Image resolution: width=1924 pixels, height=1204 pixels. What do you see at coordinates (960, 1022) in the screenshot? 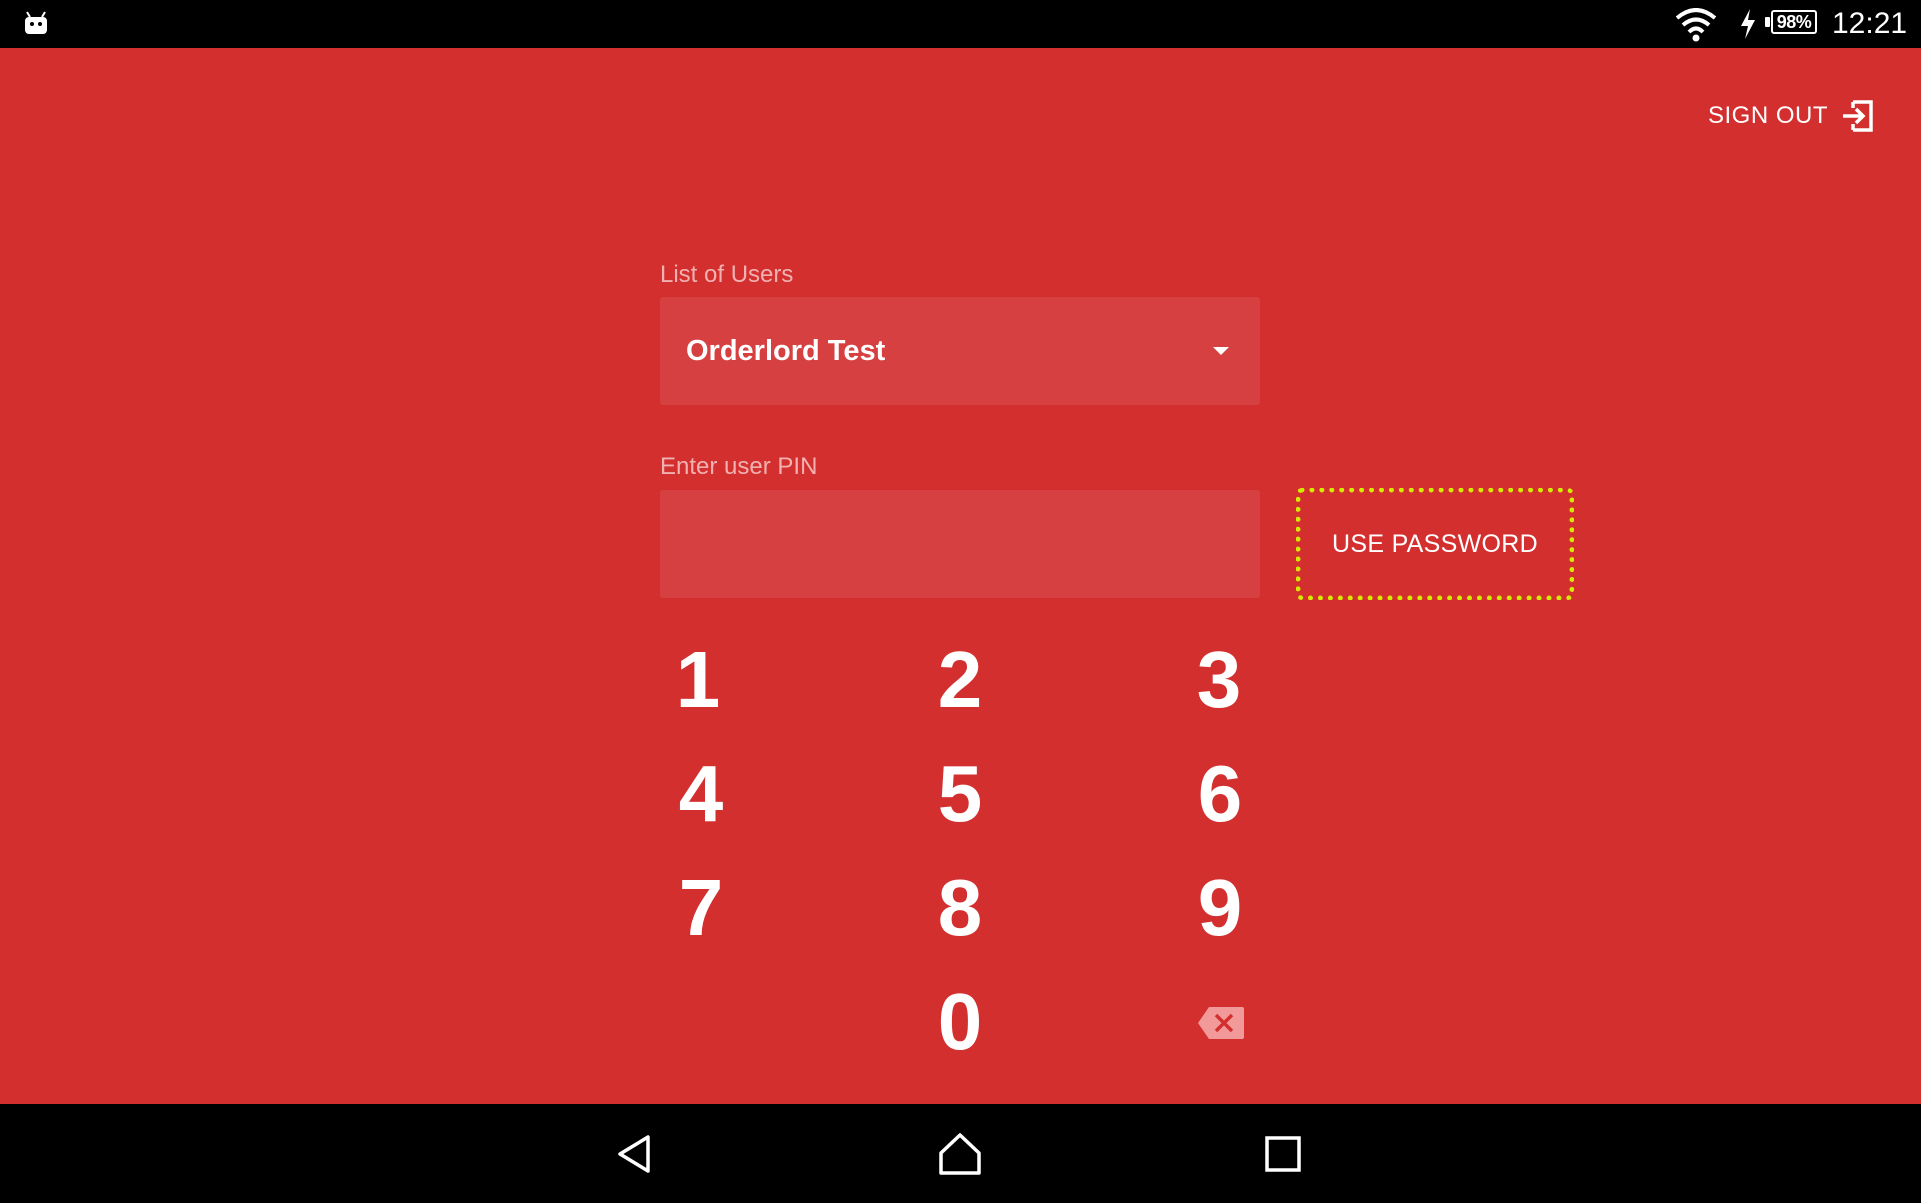
I see `keypad-key-0: 0` at bounding box center [960, 1022].